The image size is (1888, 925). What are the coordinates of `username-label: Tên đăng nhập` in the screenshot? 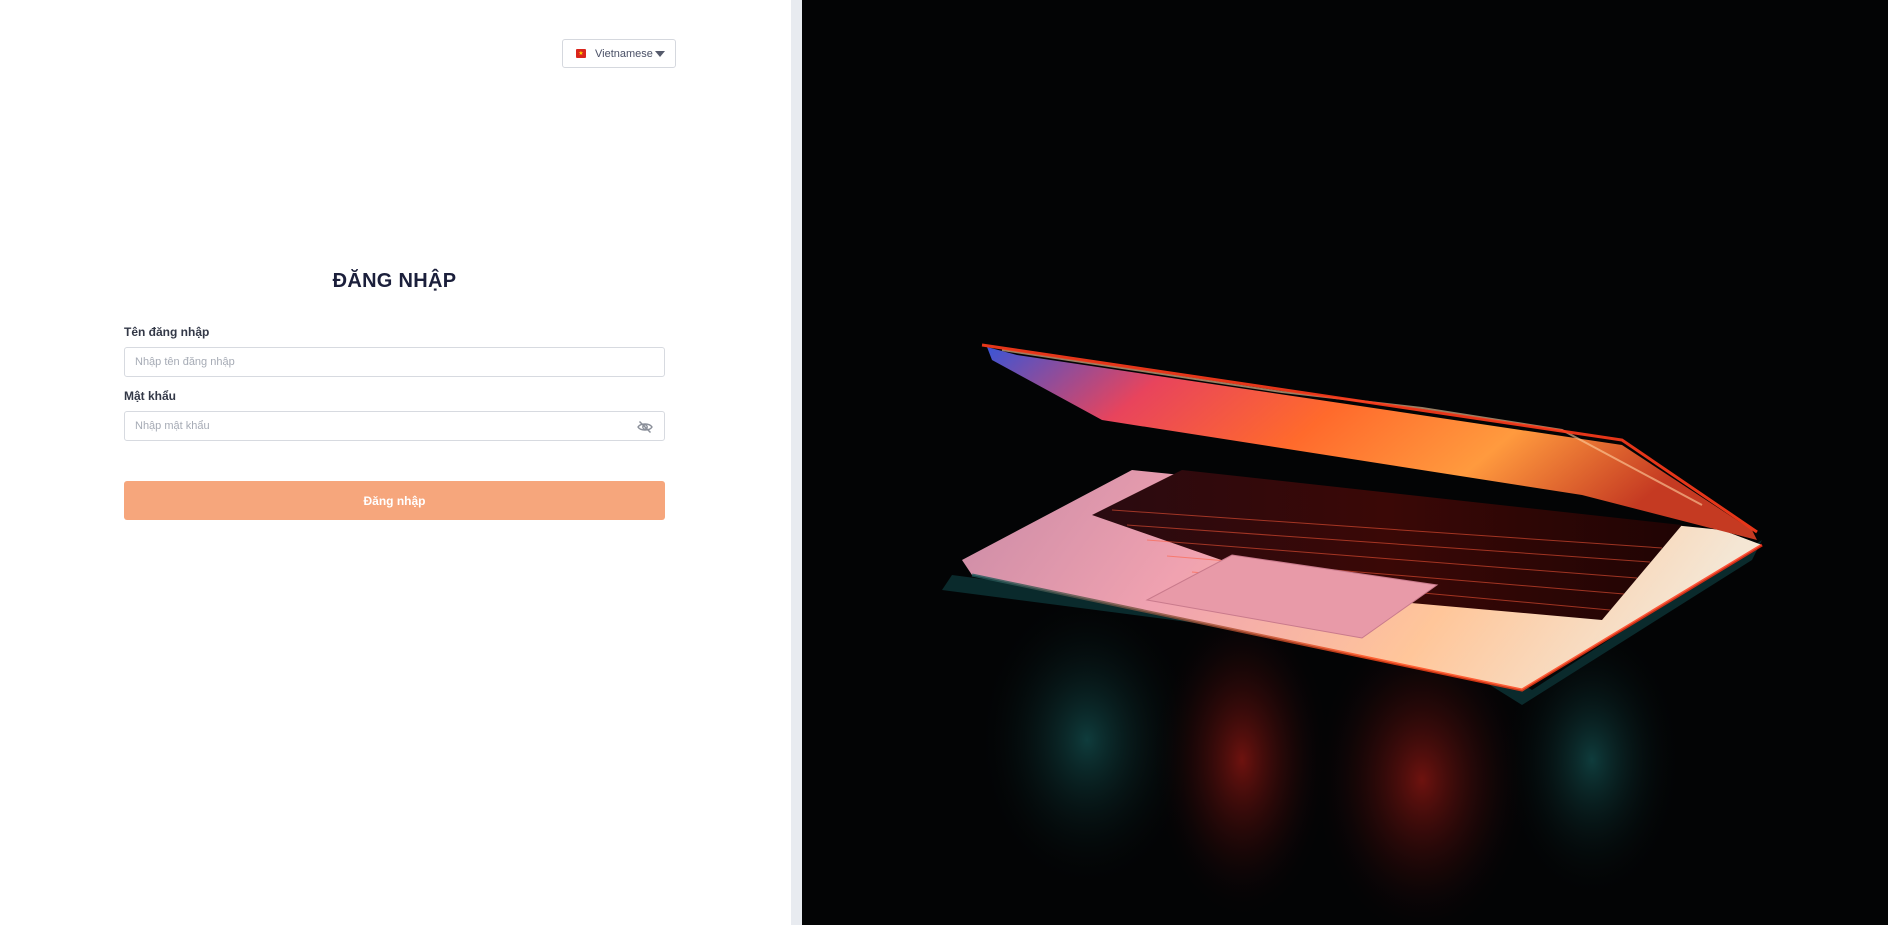 It's located at (167, 332).